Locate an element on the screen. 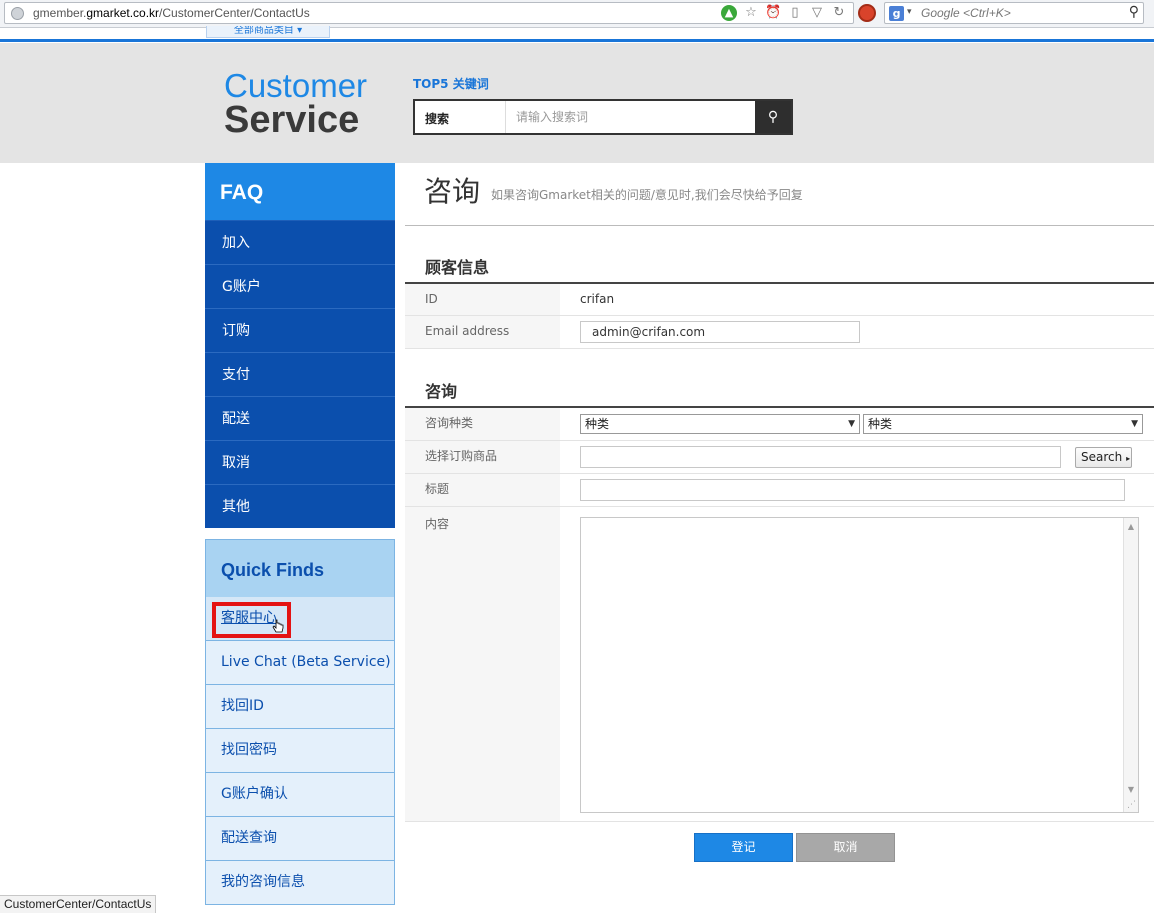  engine-dropdown-icon: ▾ is located at coordinates (909, 12).